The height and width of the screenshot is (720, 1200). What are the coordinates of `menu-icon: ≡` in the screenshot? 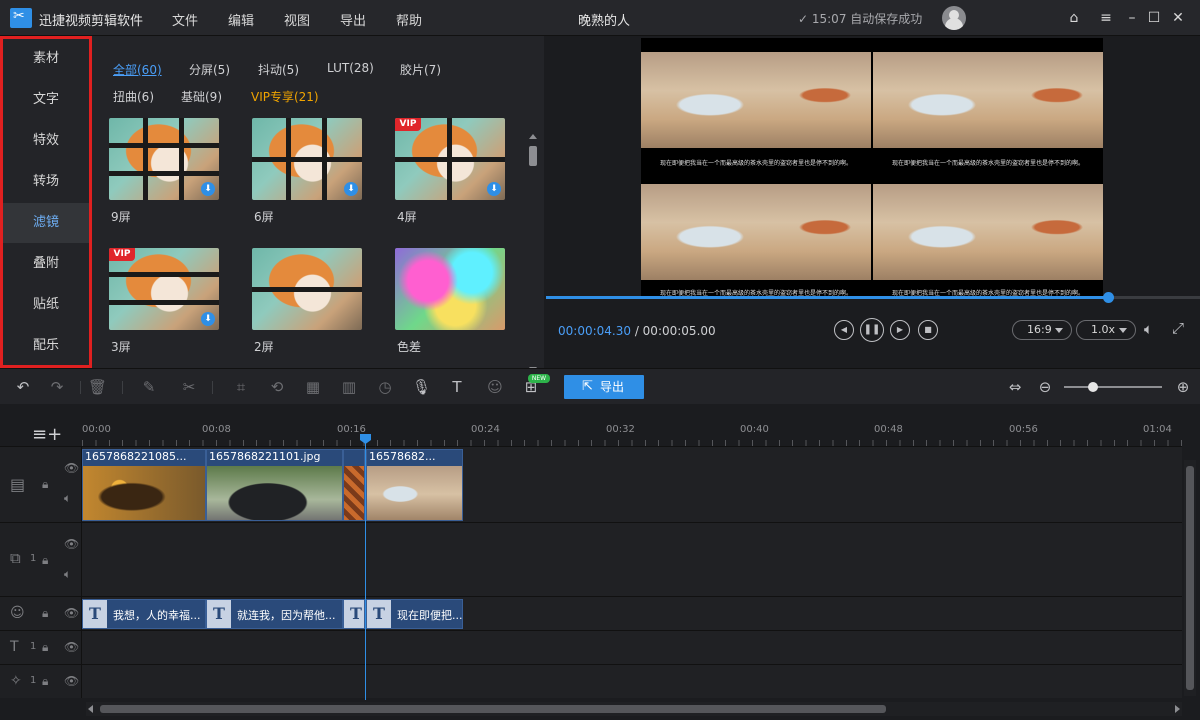 It's located at (1106, 18).